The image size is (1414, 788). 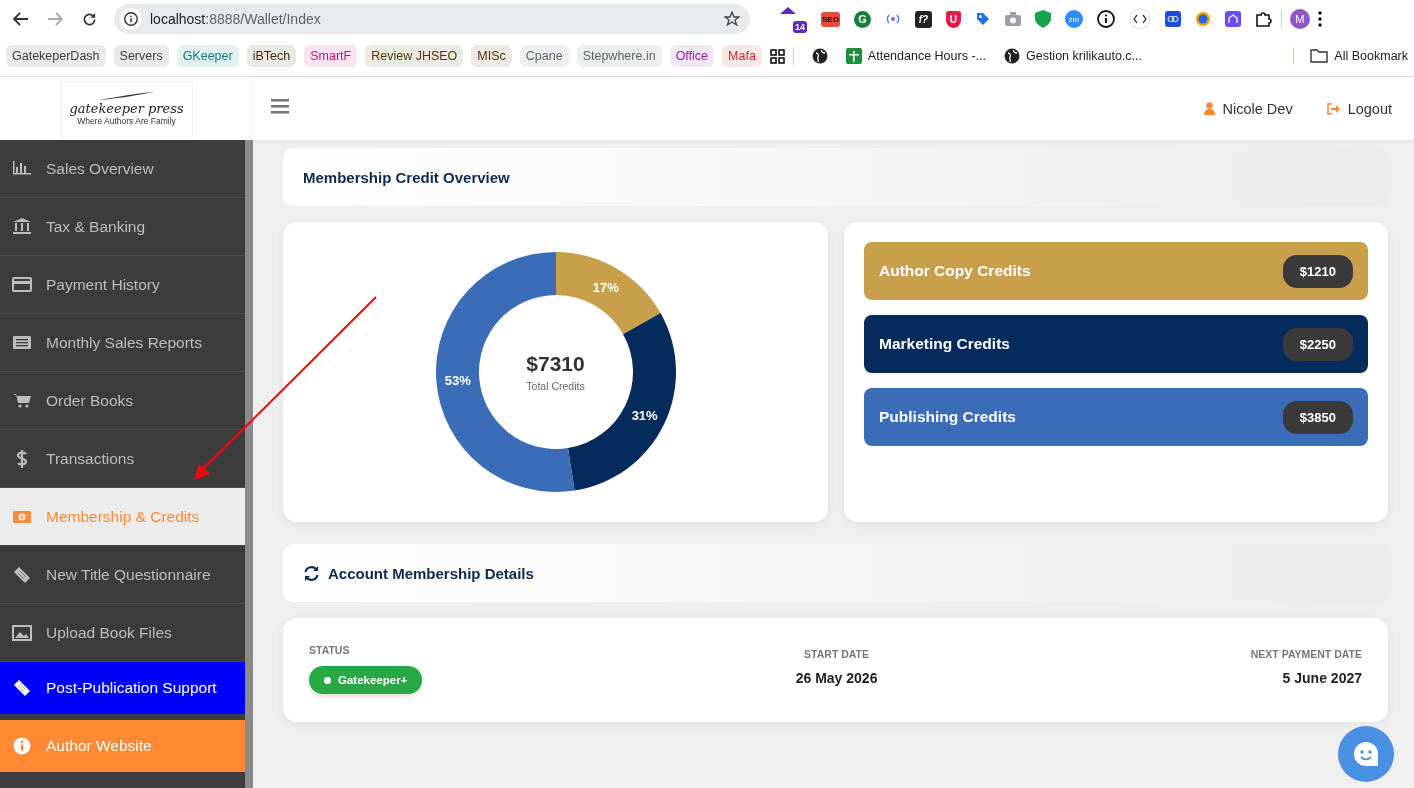 What do you see at coordinates (955, 271) in the screenshot?
I see `credit-label: Author Copy Credits` at bounding box center [955, 271].